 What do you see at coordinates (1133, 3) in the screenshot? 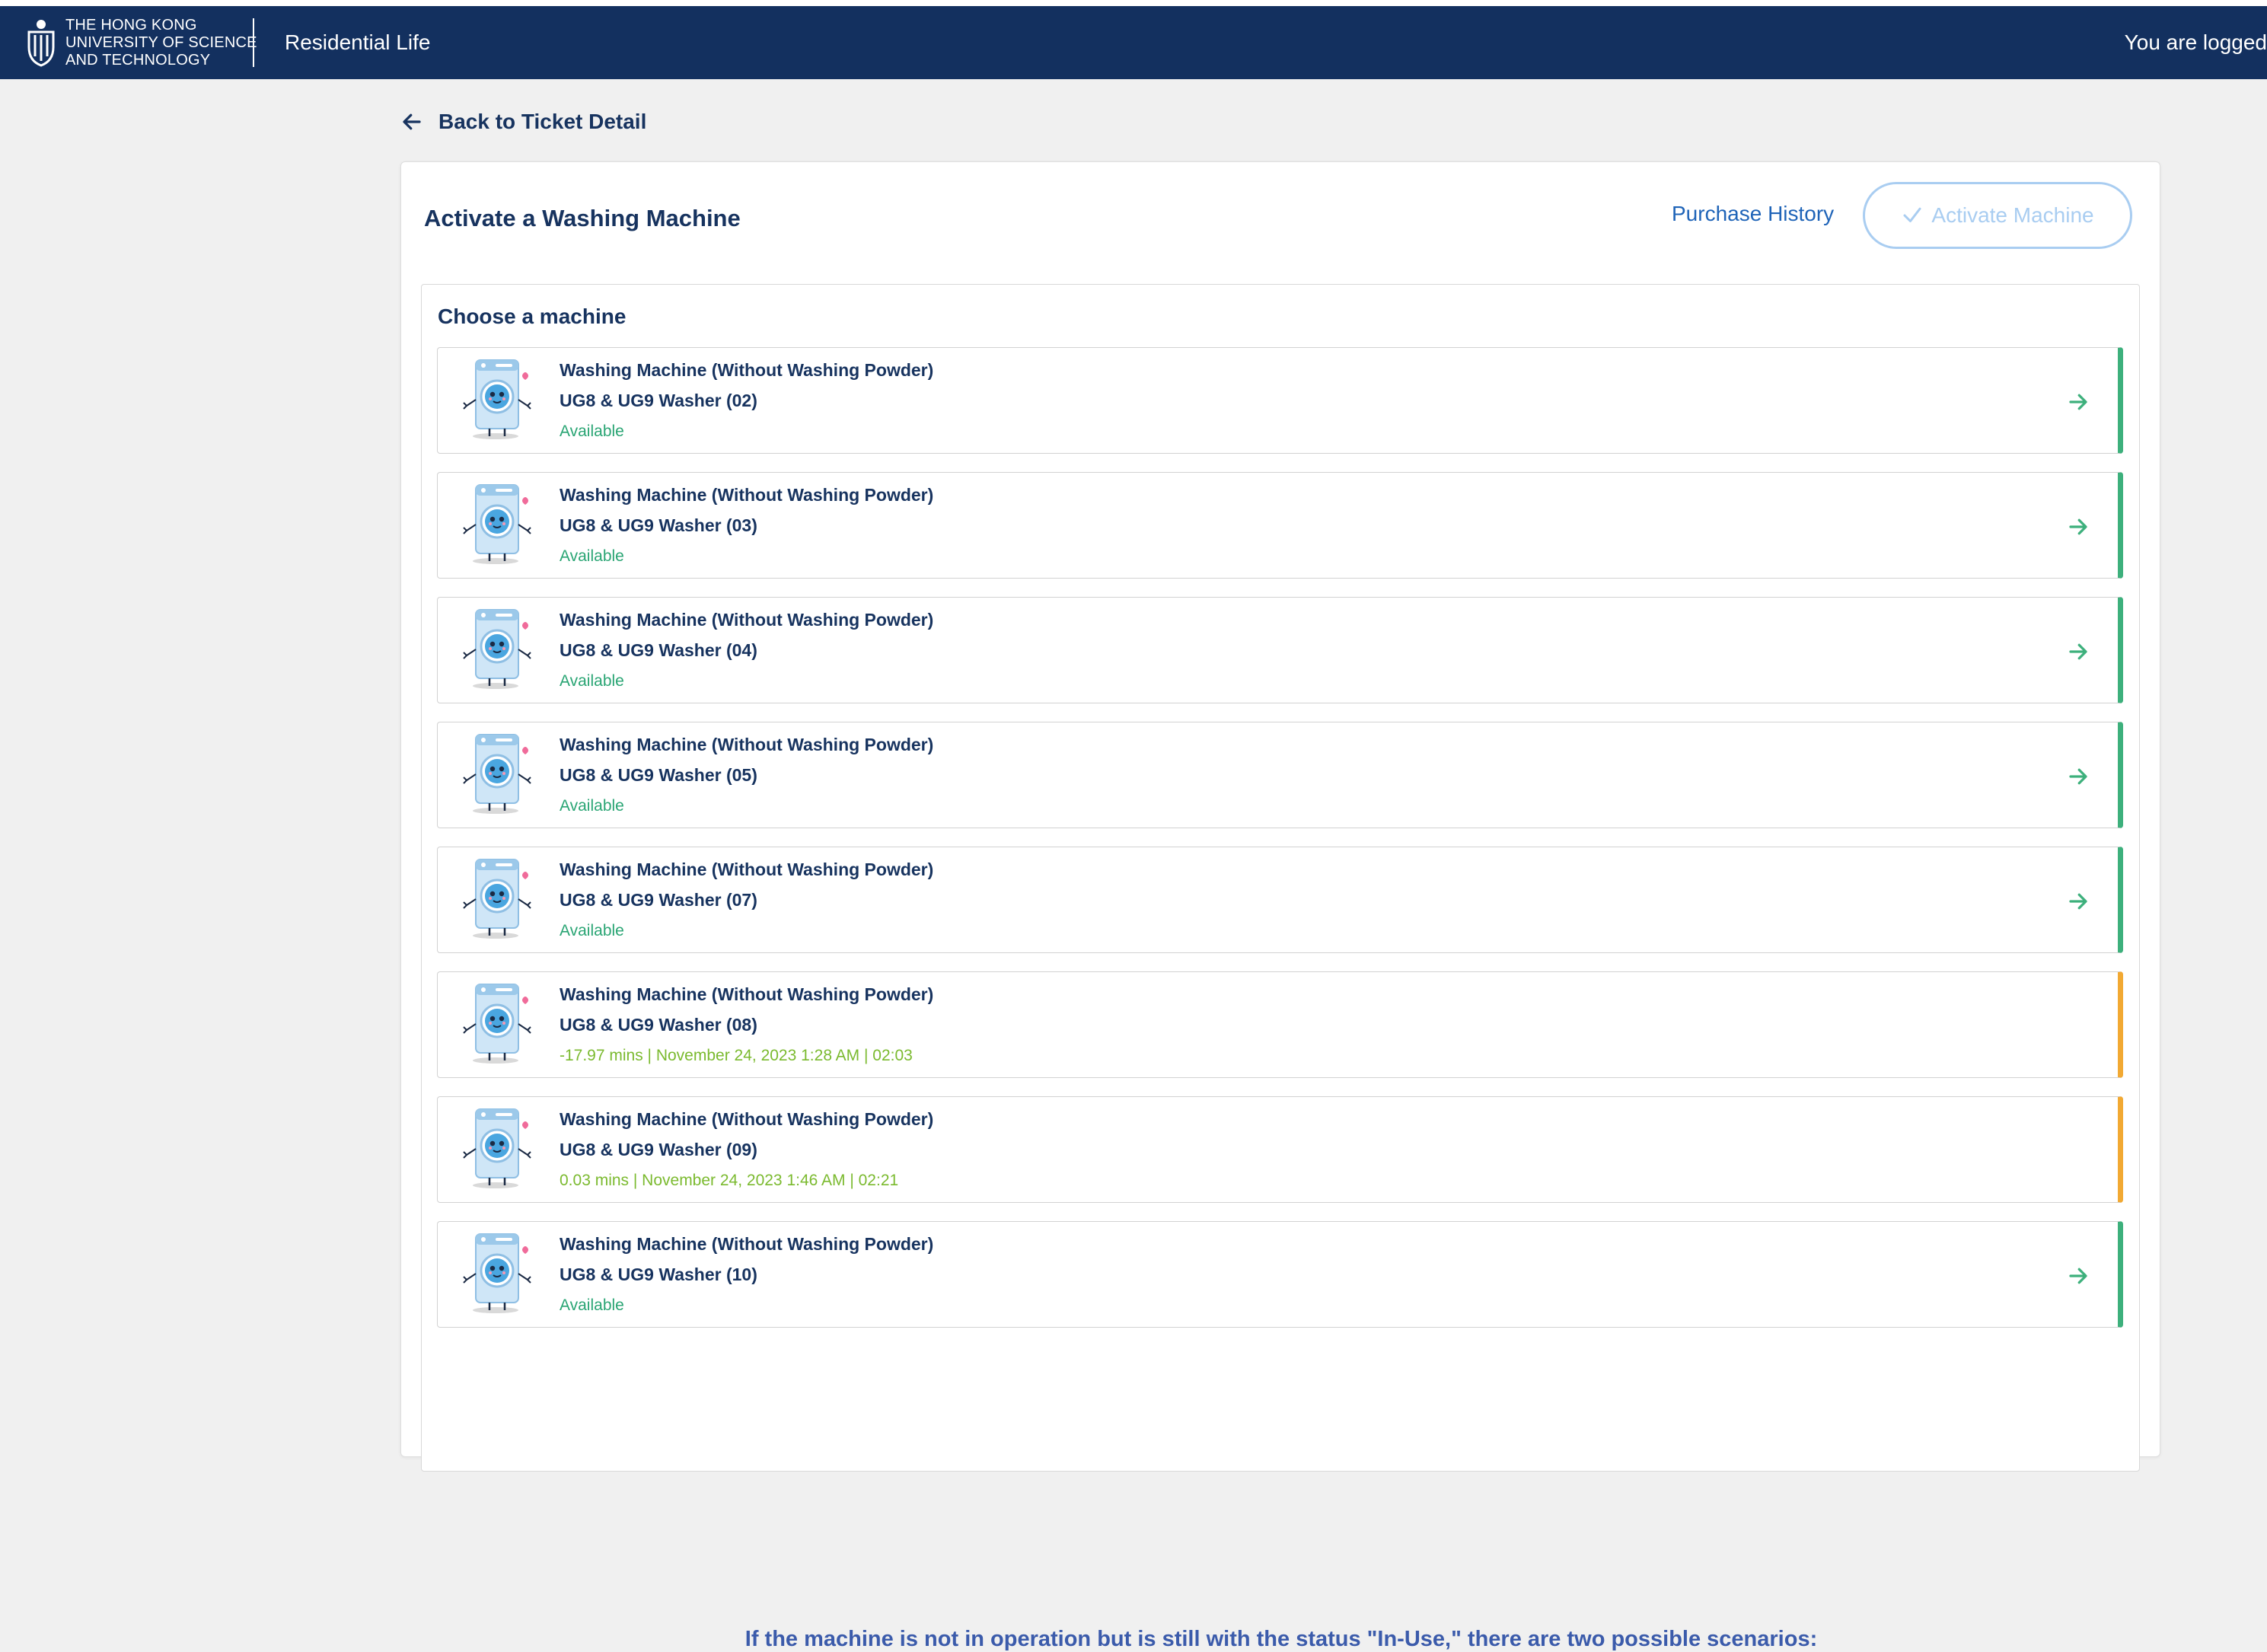
I see `top-strip` at bounding box center [1133, 3].